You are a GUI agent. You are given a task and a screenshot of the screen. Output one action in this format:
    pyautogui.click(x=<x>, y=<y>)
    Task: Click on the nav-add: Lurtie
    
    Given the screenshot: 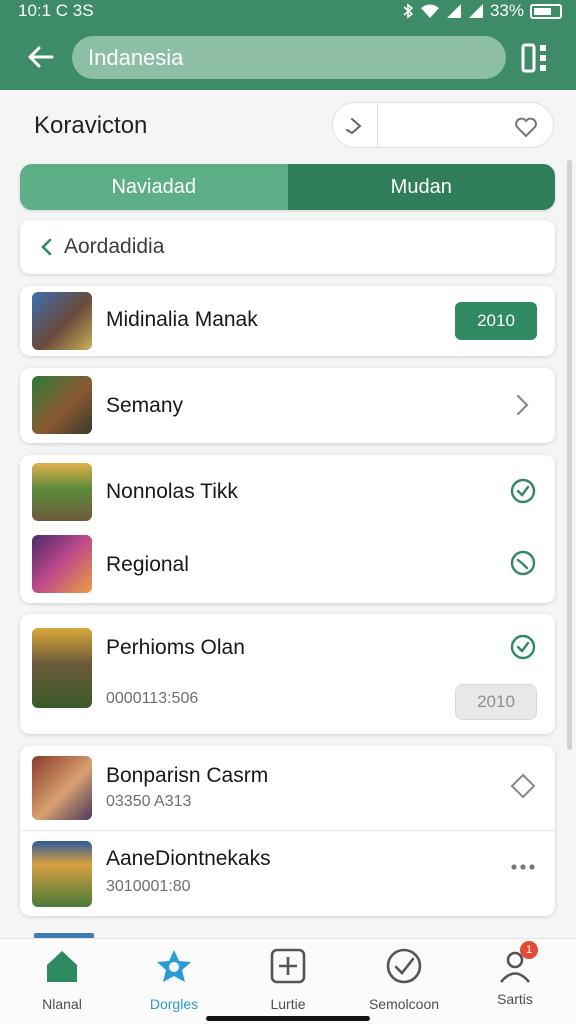 What is the action you would take?
    pyautogui.click(x=288, y=979)
    